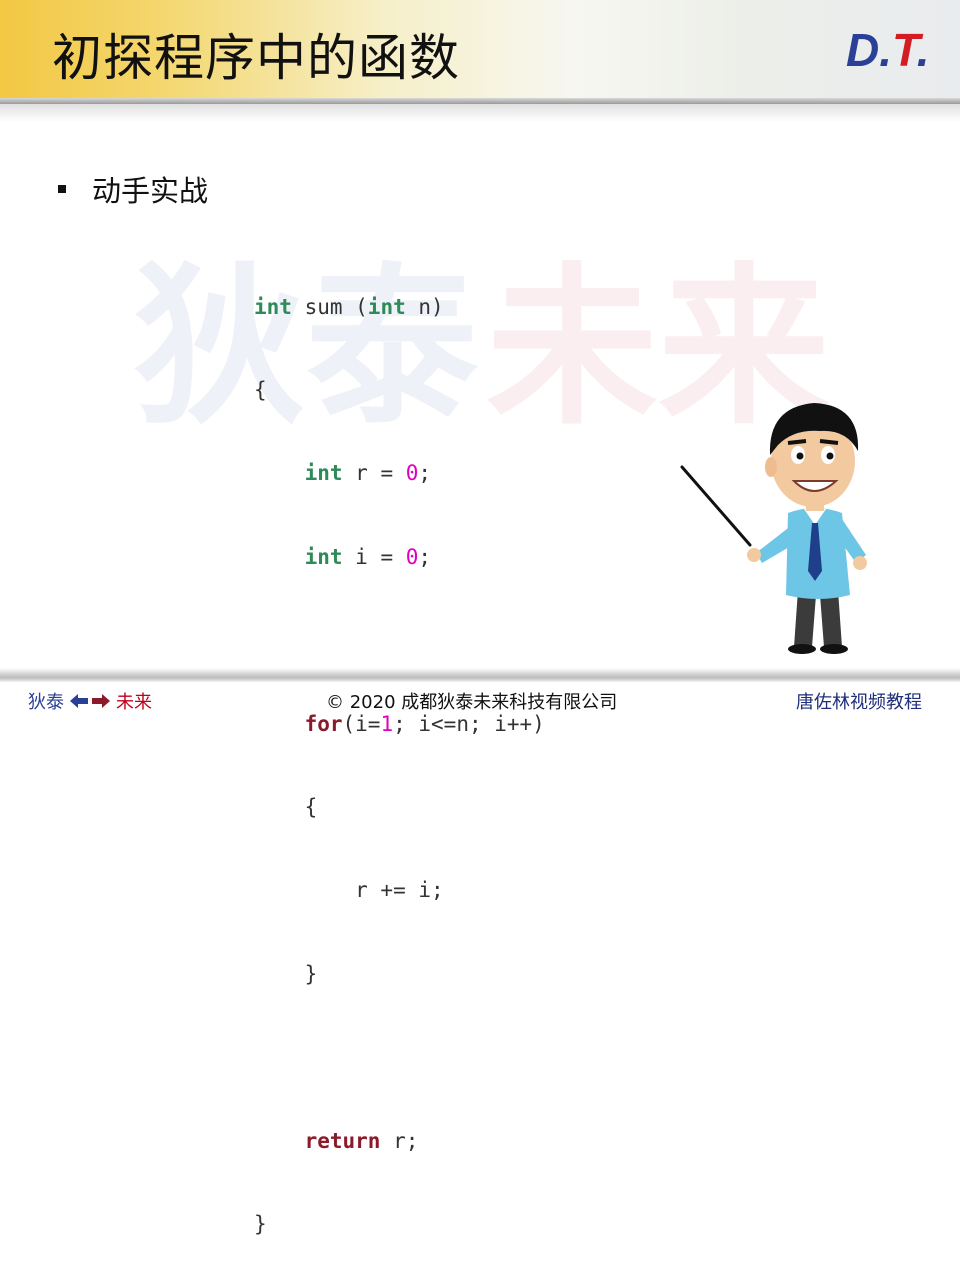 Image resolution: width=960 pixels, height=1266 pixels. I want to click on code-text: sum (, so click(329, 306).